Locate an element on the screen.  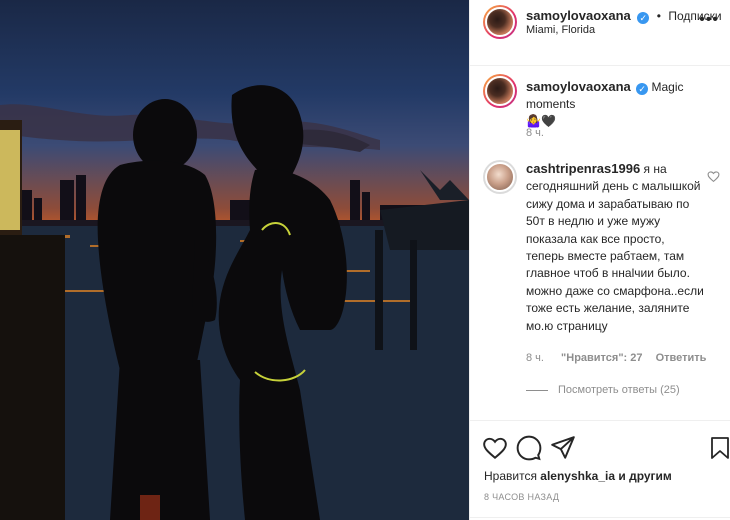
share-icon is located at coordinates (563, 448).